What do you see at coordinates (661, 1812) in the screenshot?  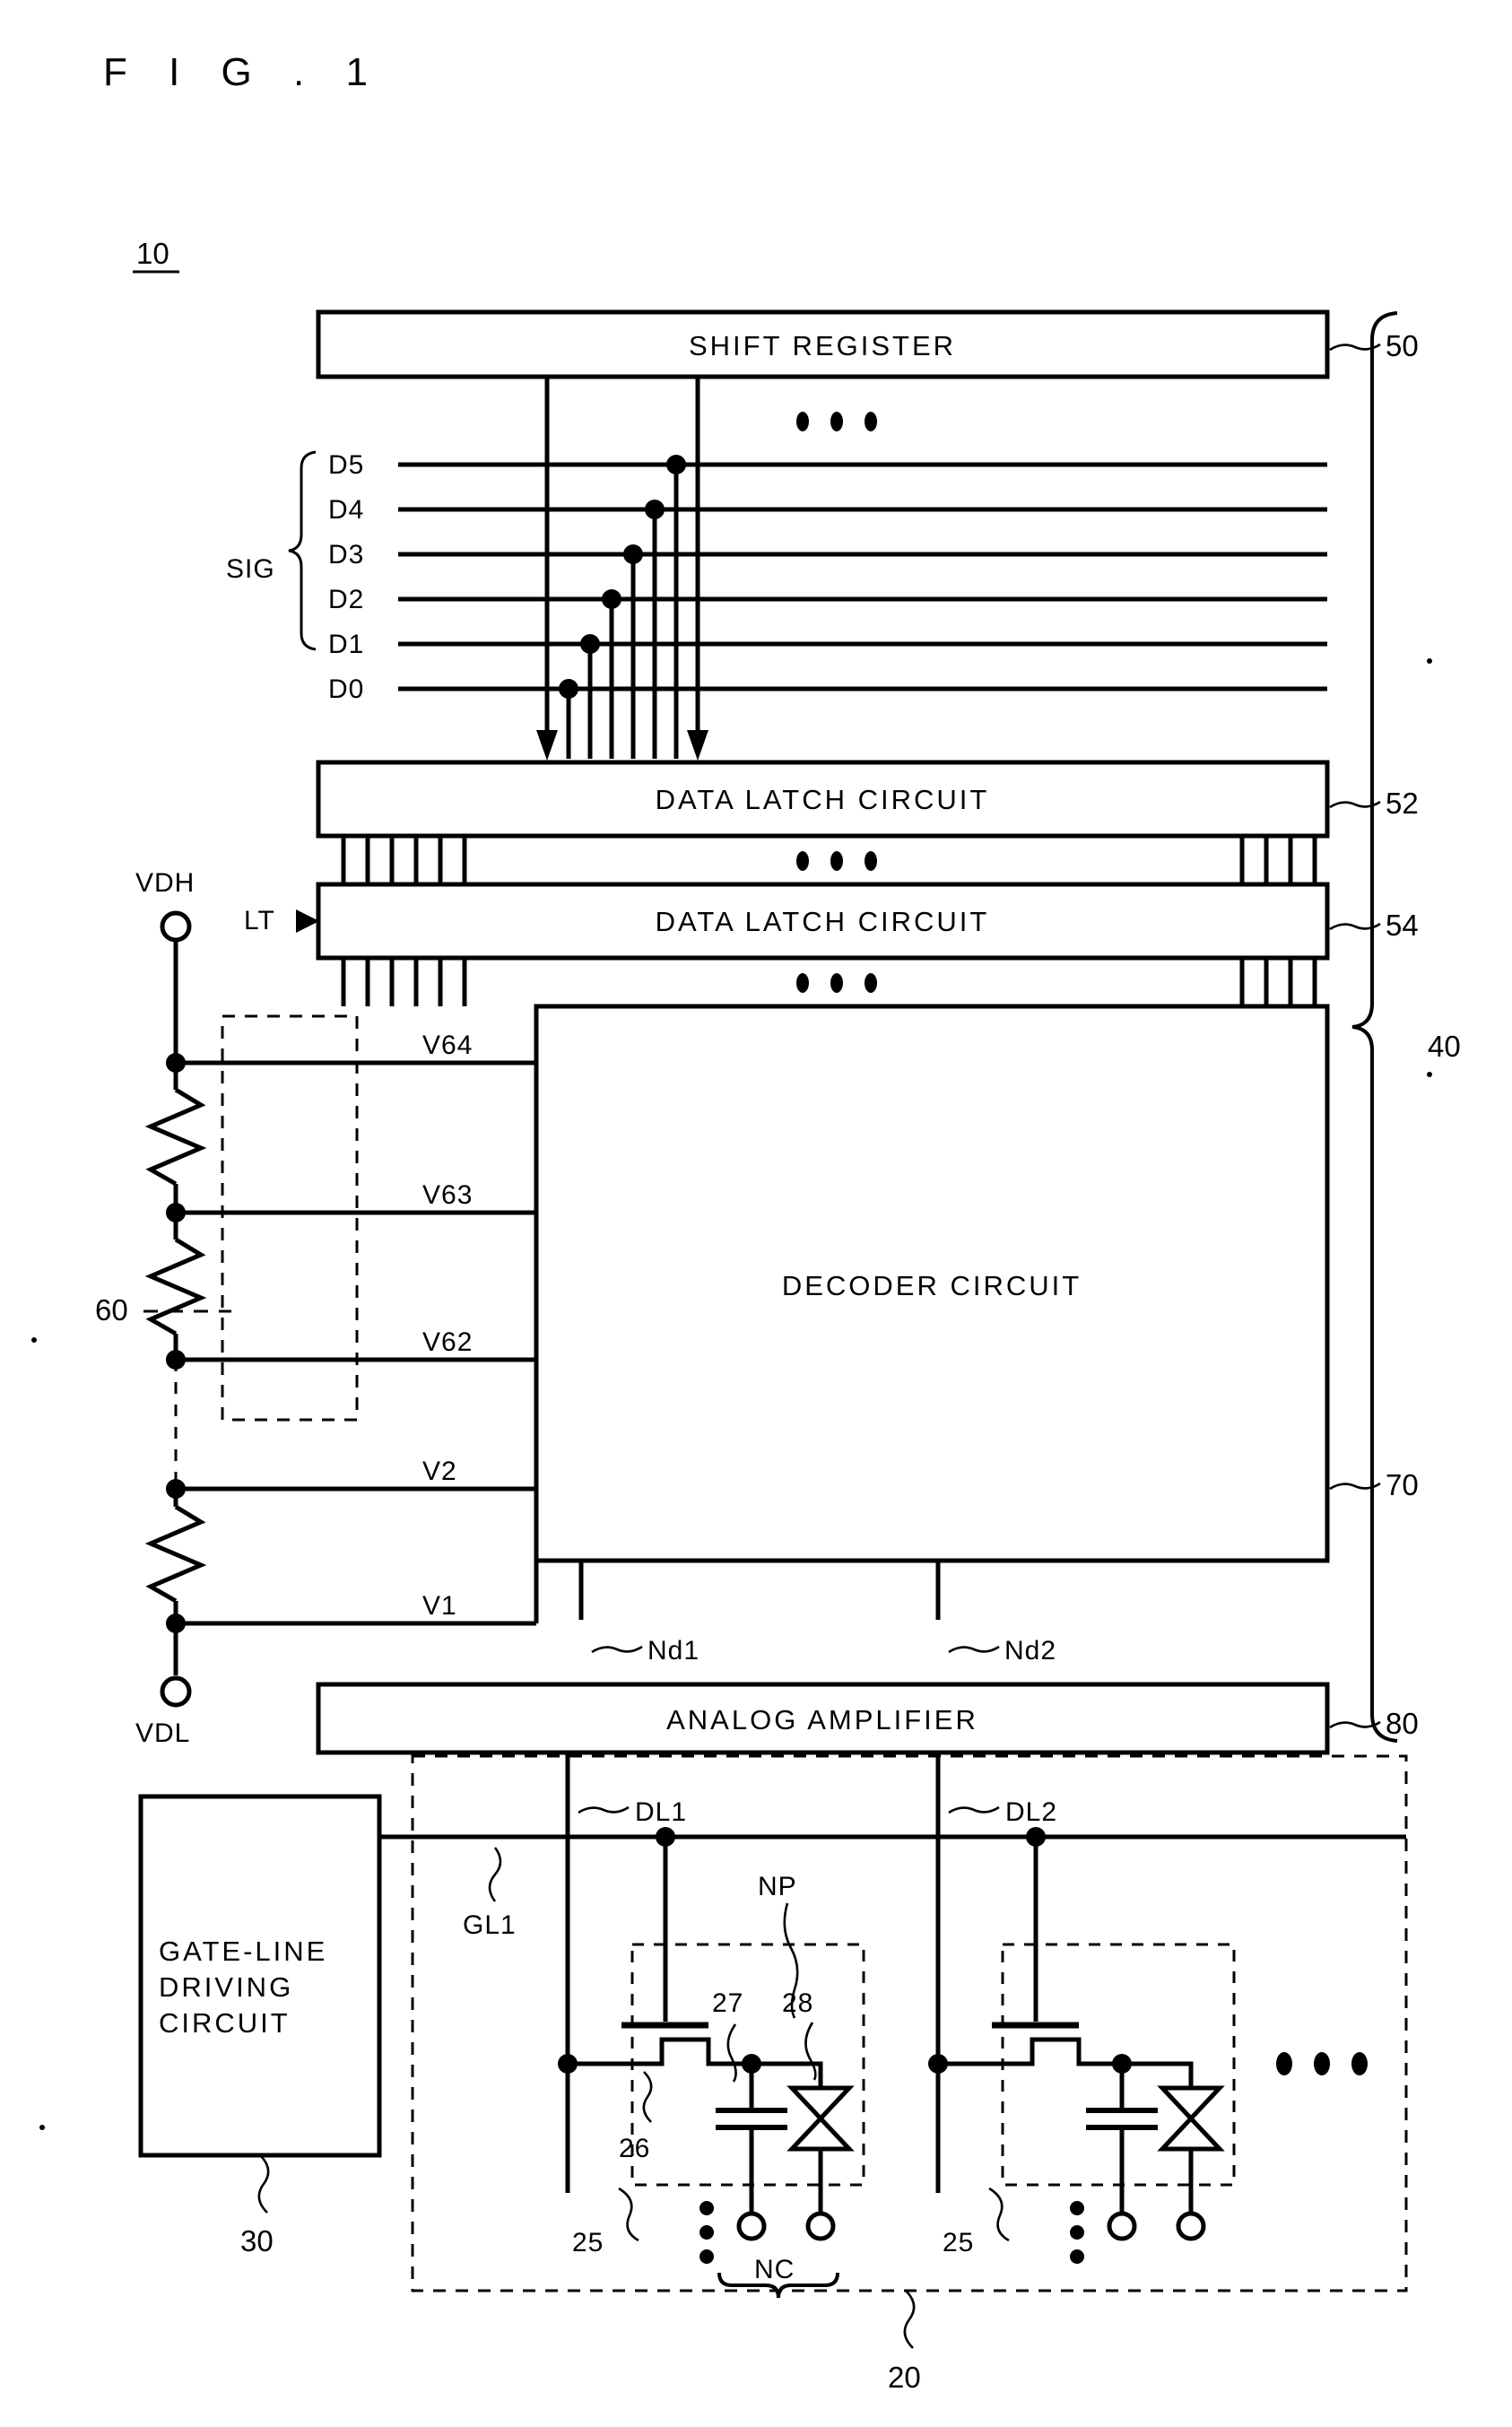 I see `data-line-label-dl1: DL1` at bounding box center [661, 1812].